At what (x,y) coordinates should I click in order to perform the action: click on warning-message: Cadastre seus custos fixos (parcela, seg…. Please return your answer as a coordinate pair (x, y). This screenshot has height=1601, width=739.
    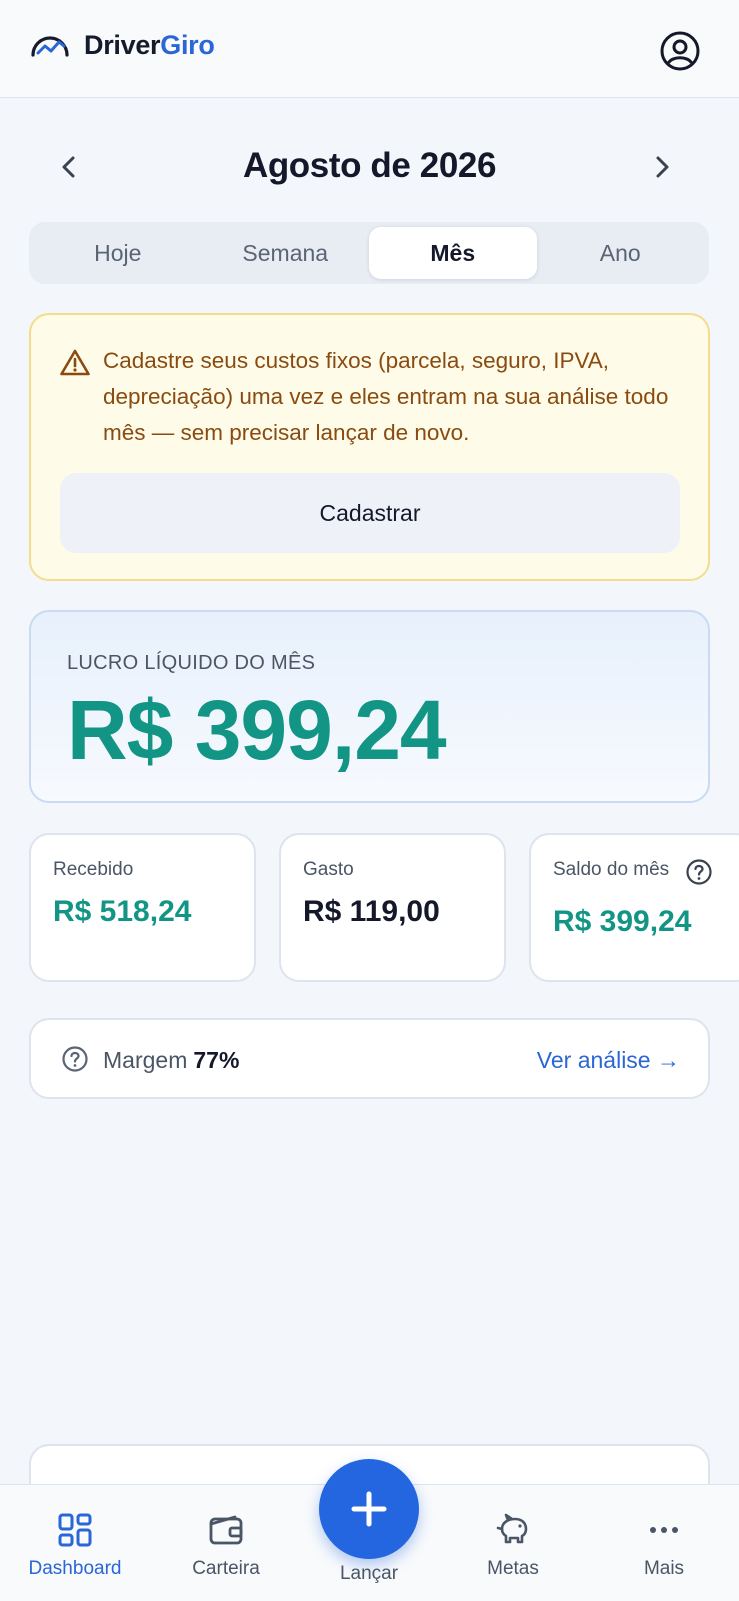
    Looking at the image, I should click on (386, 396).